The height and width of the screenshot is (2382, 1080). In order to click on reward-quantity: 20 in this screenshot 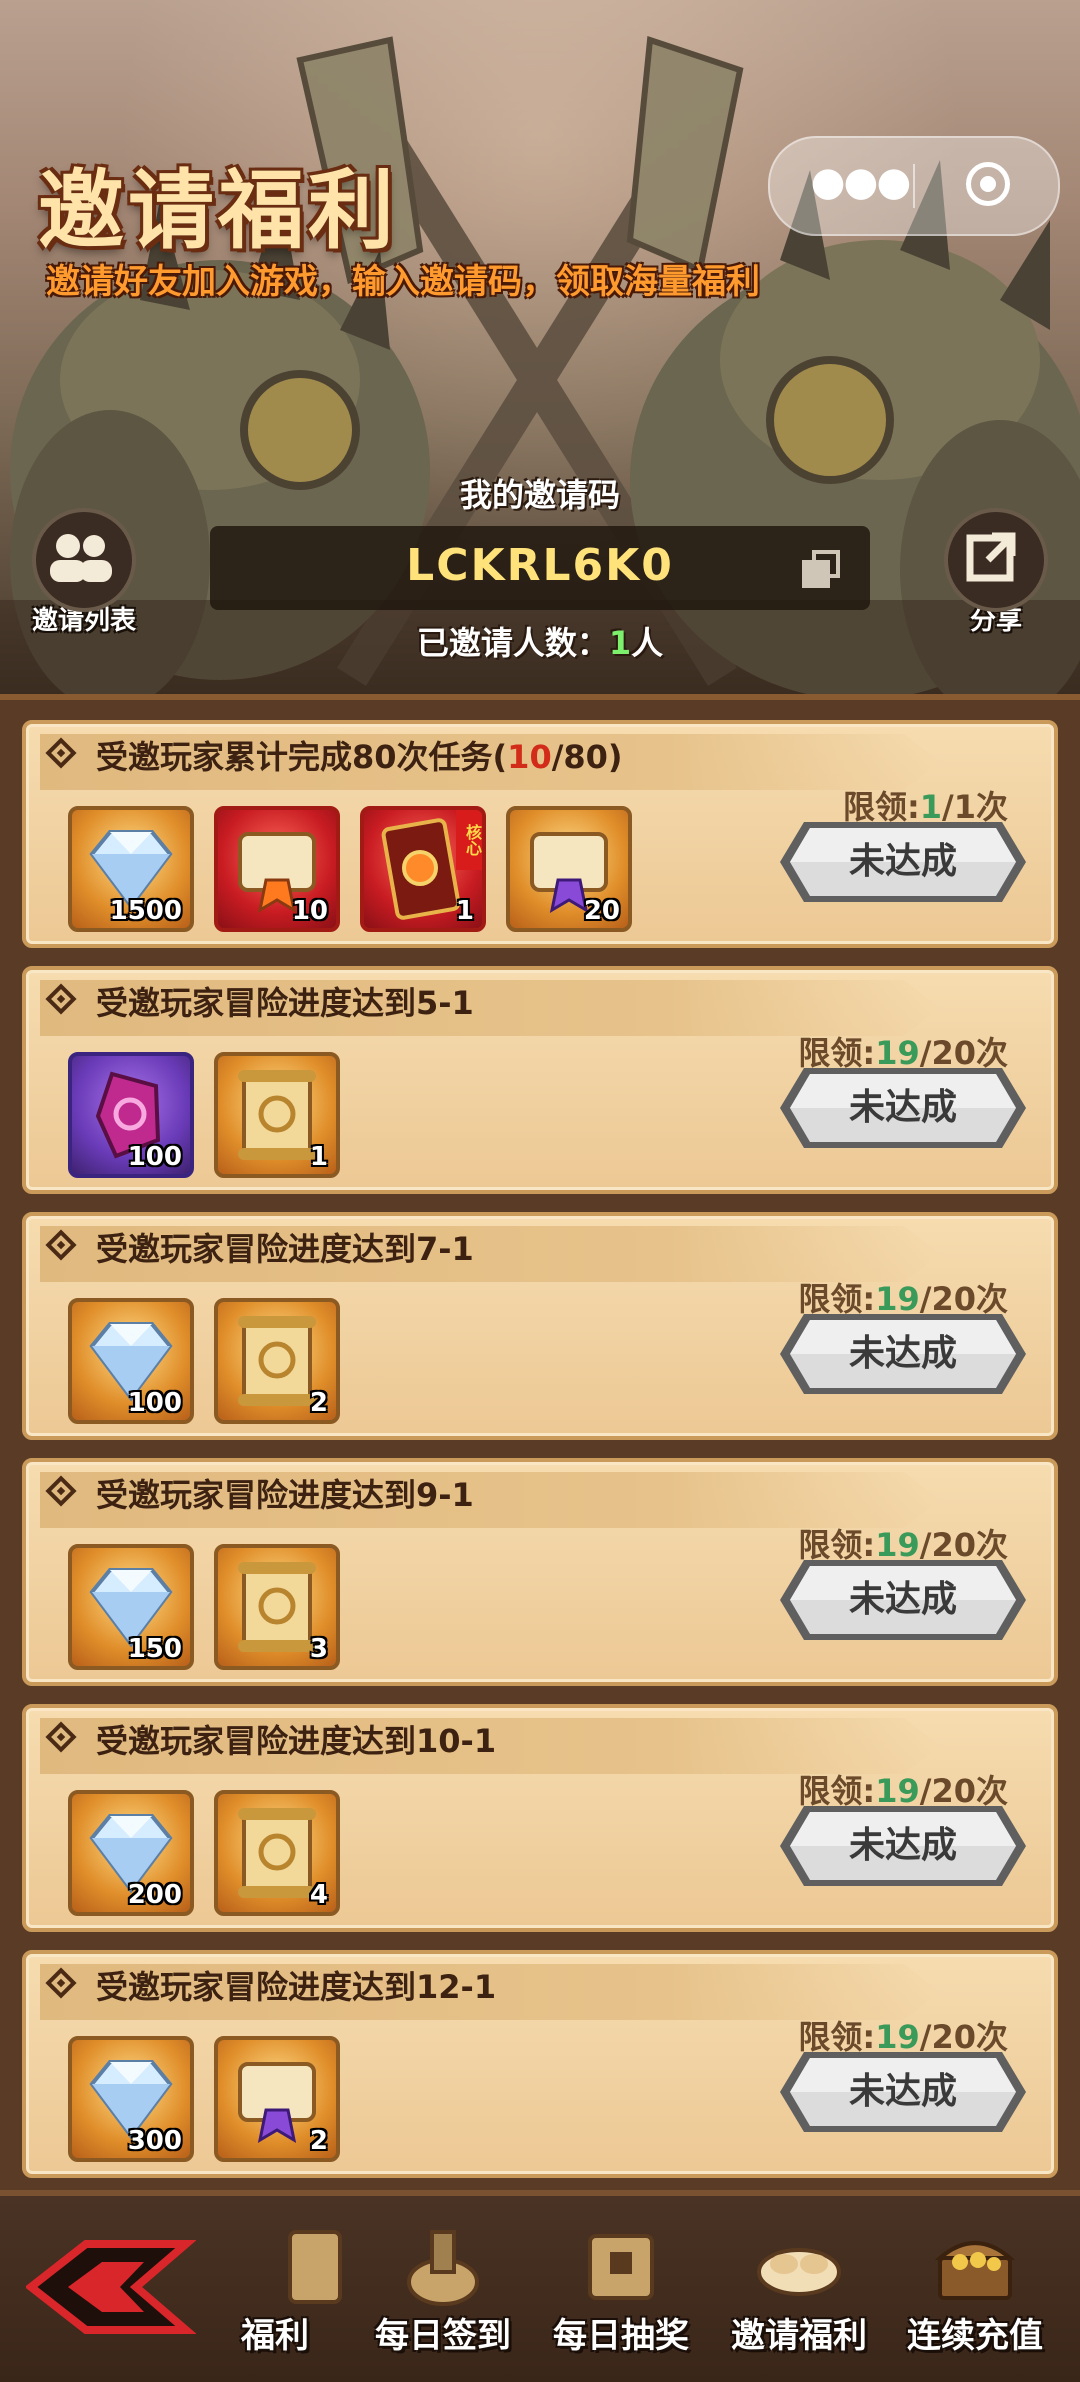, I will do `click(601, 911)`.